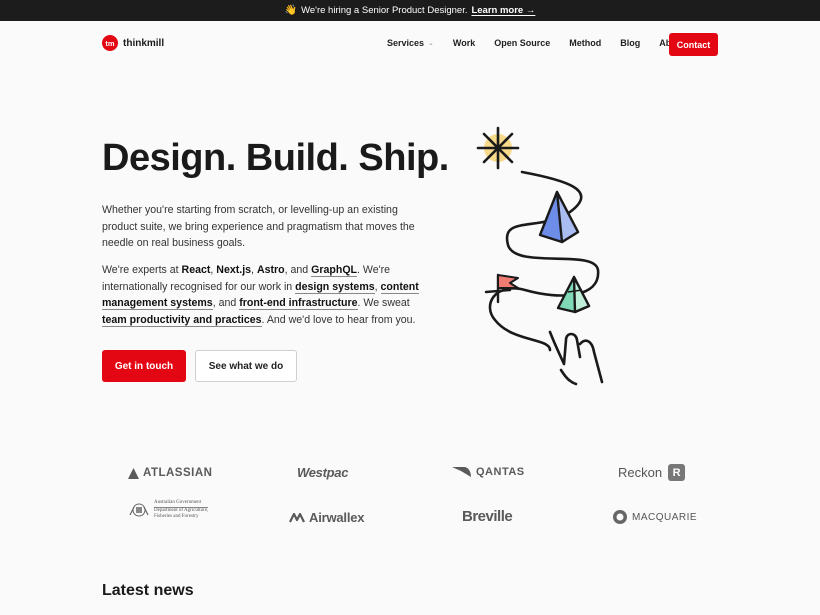  Describe the element at coordinates (487, 516) in the screenshot. I see `breville-logo: Breville` at that location.